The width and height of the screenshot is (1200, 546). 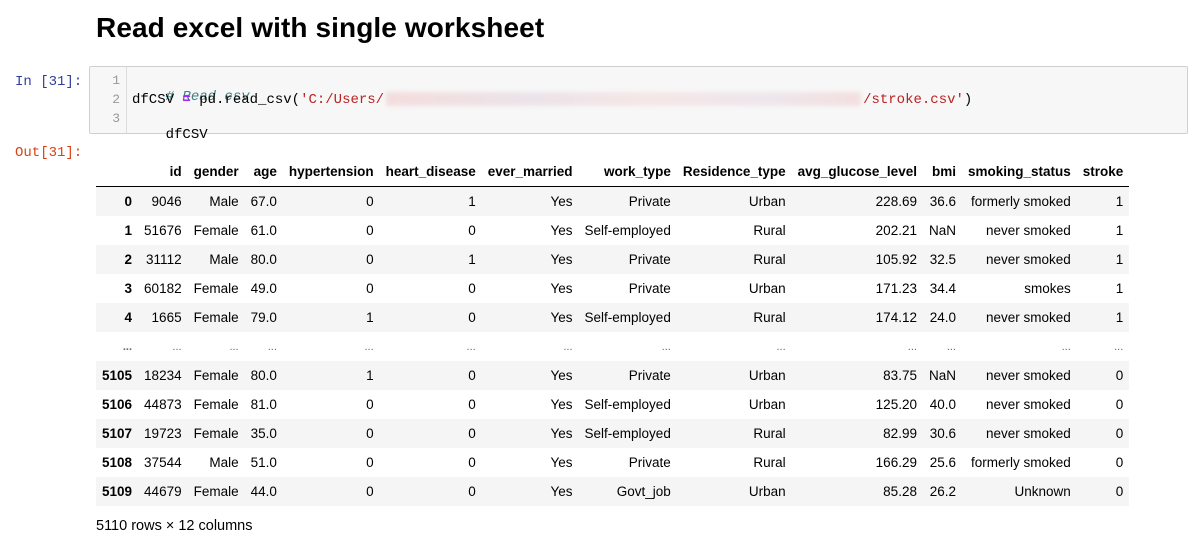 What do you see at coordinates (263, 230) in the screenshot?
I see `table-cell: 61.0` at bounding box center [263, 230].